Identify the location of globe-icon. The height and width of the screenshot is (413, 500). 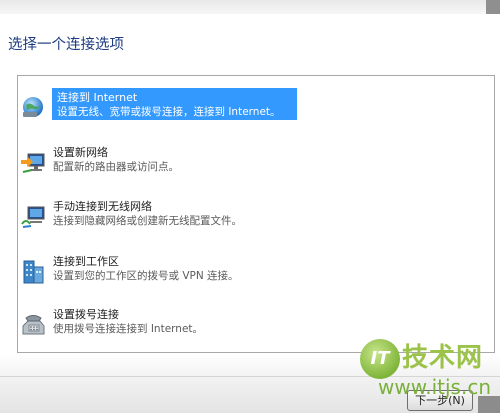
(33, 107).